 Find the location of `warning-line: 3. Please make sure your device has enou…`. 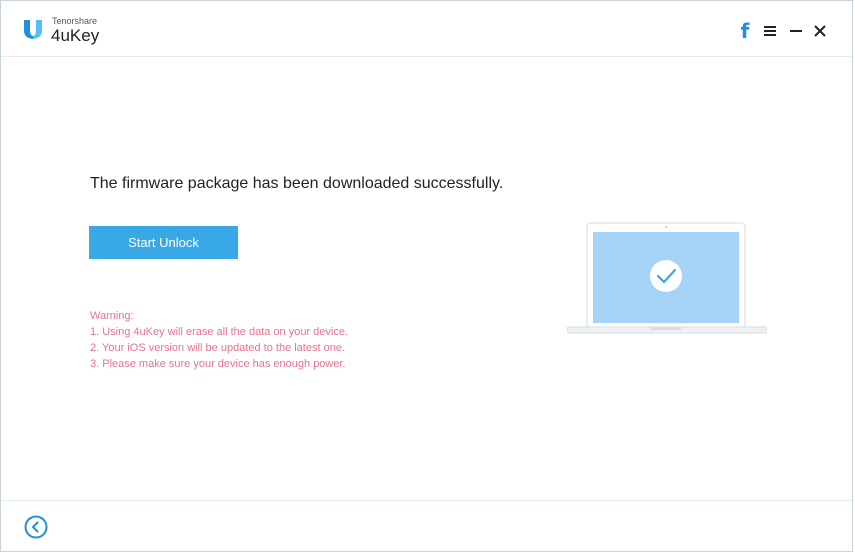

warning-line: 3. Please make sure your device has enou… is located at coordinates (218, 364).